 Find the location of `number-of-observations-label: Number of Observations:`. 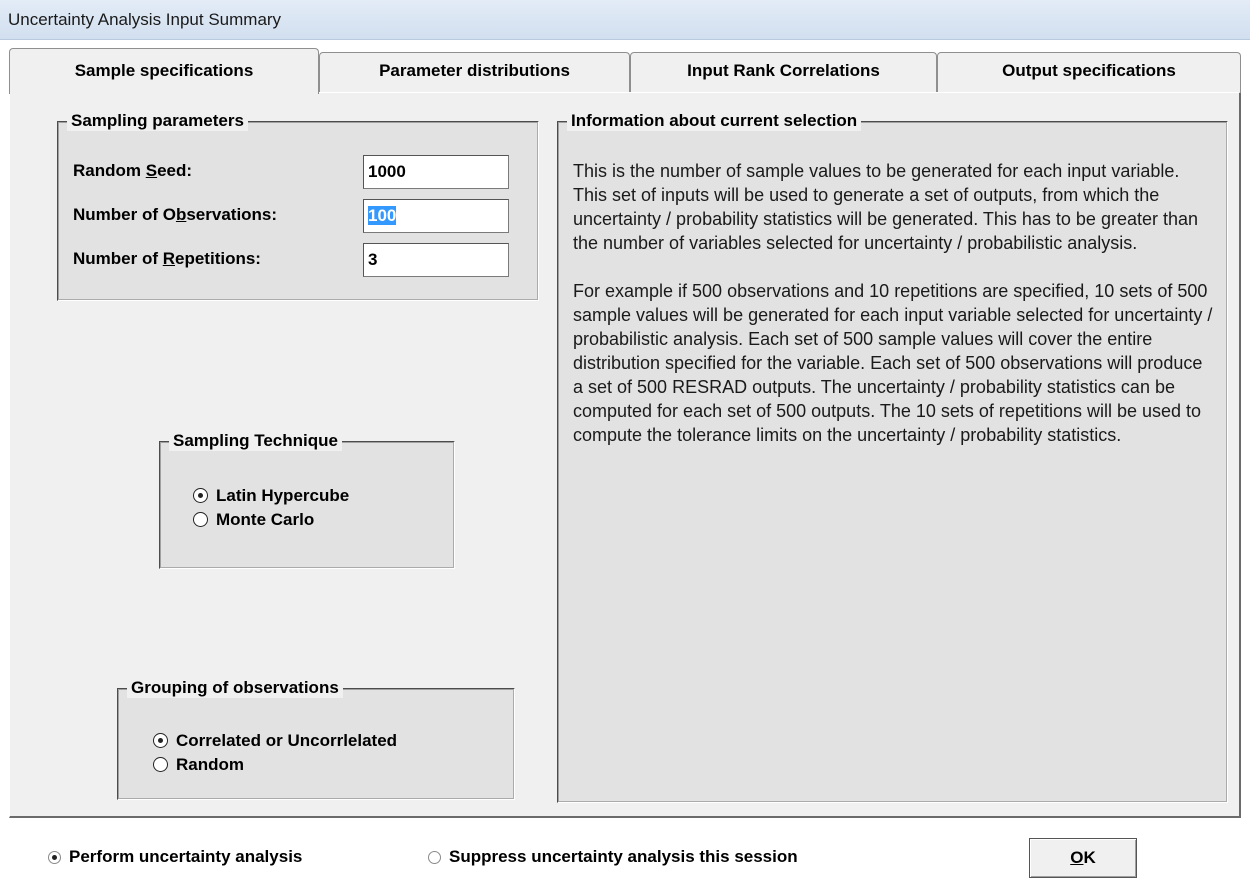

number-of-observations-label: Number of Observations: is located at coordinates (175, 214).